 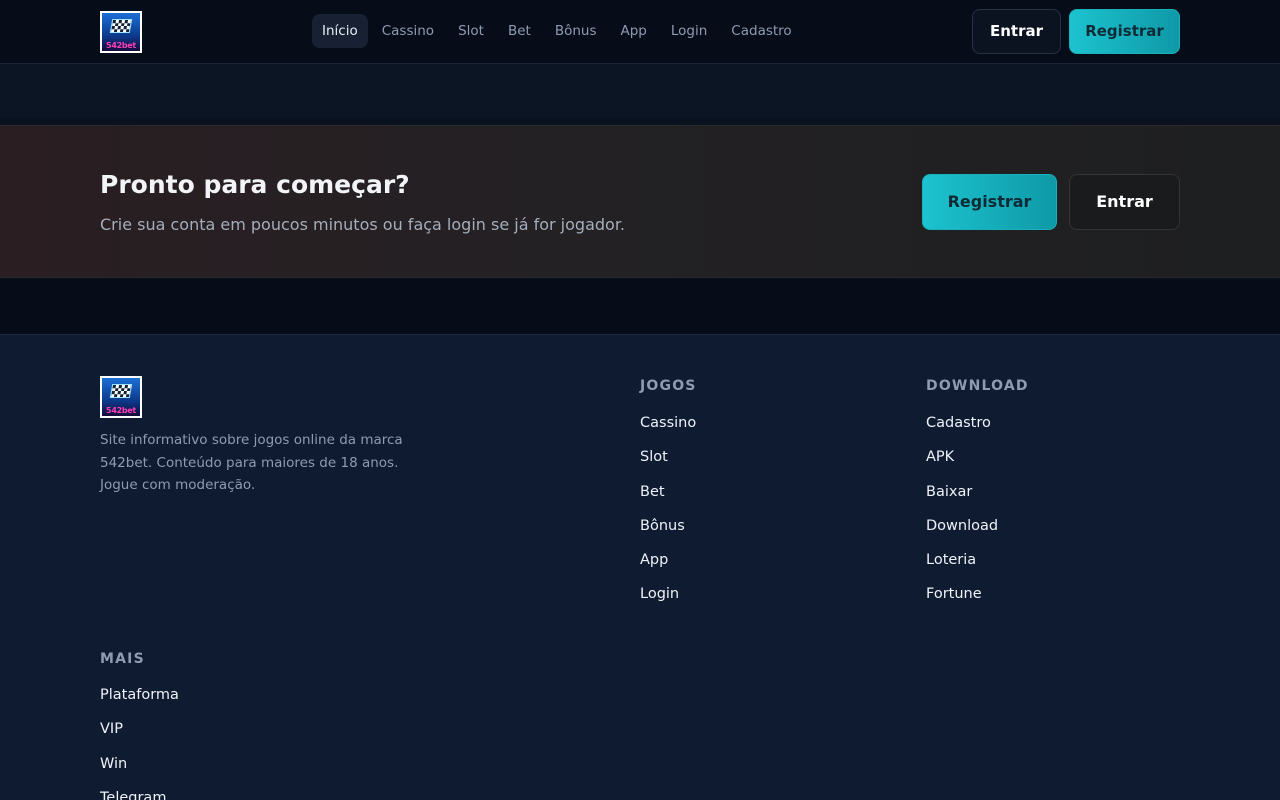 I want to click on footer-link-bonus: Bônus, so click(x=668, y=533).